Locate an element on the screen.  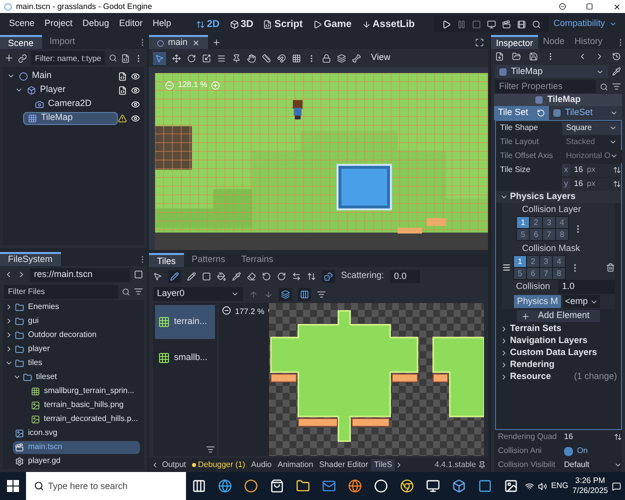
select-tool-icon is located at coordinates (157, 276).